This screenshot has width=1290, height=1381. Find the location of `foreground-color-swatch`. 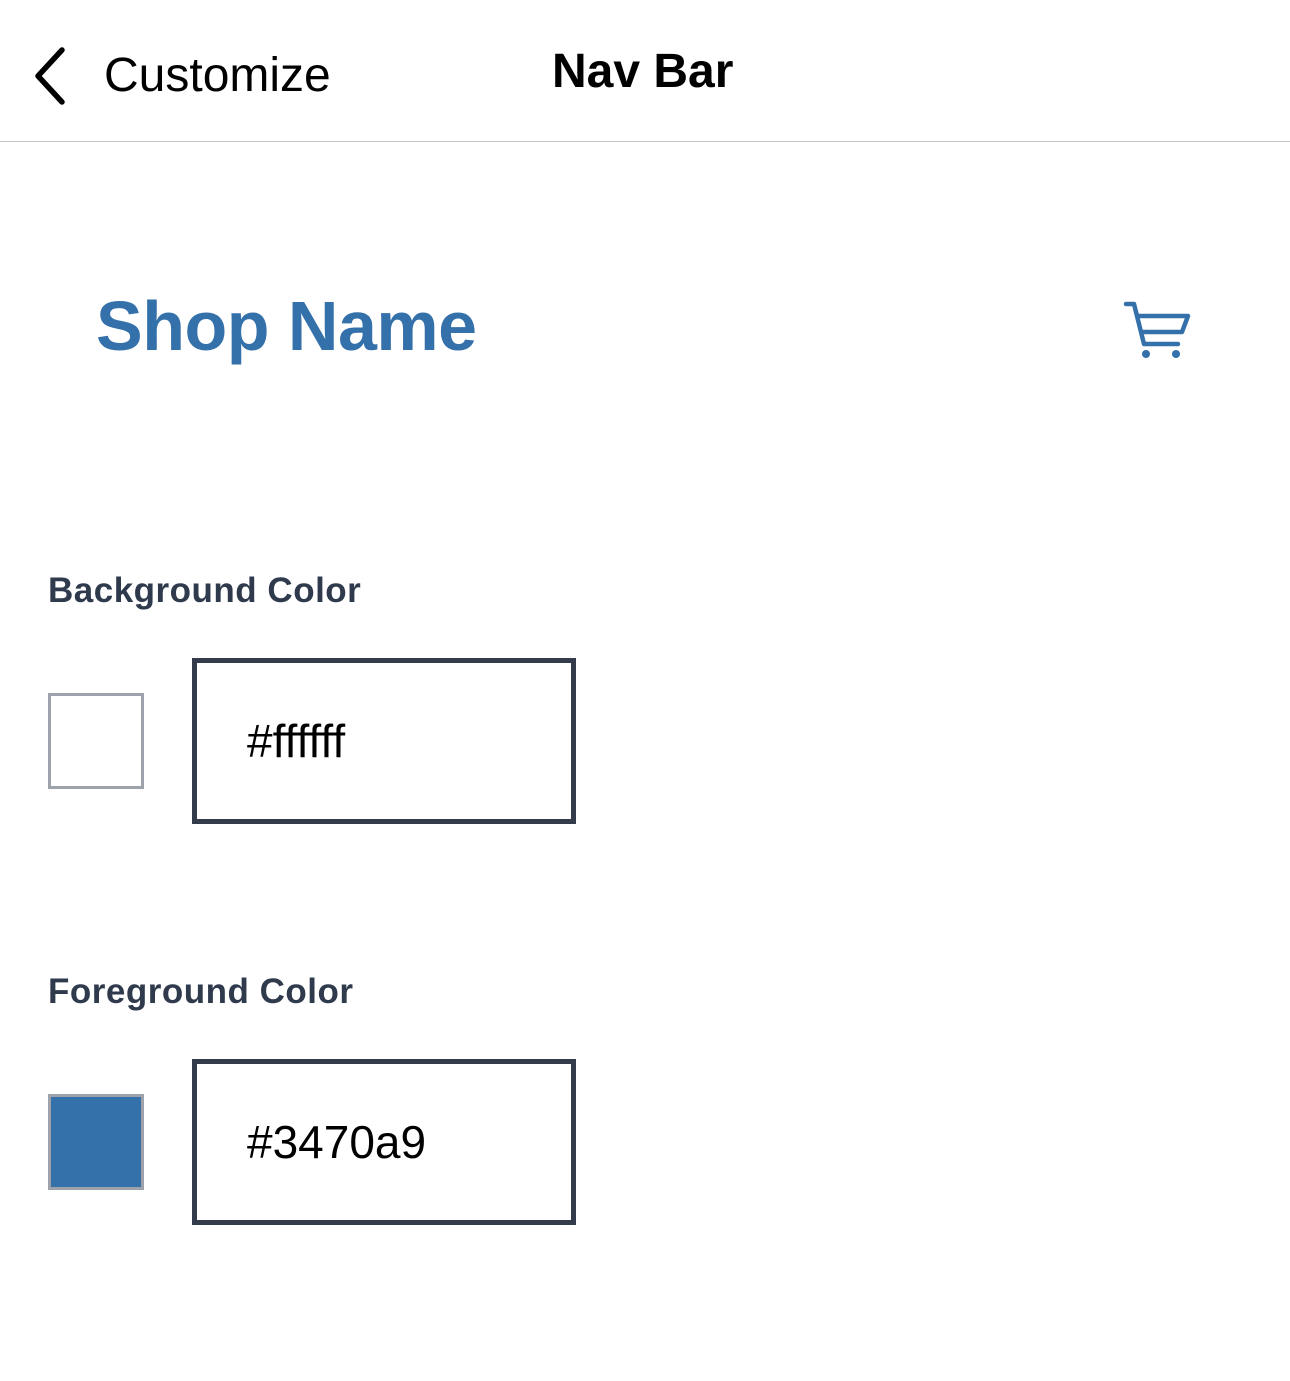

foreground-color-swatch is located at coordinates (96, 1142).